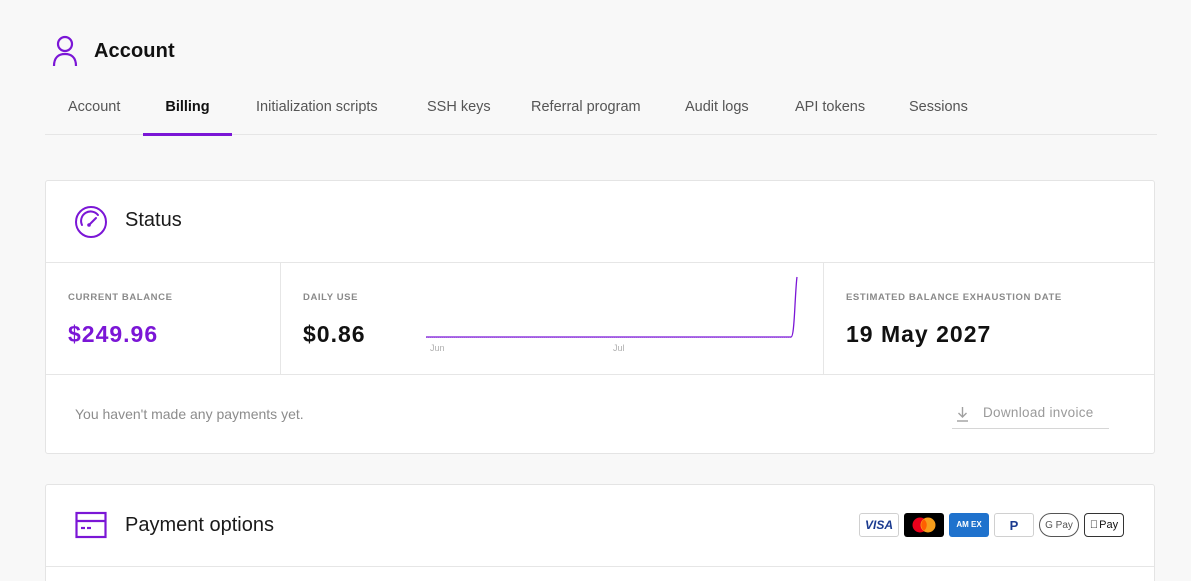  Describe the element at coordinates (1038, 412) in the screenshot. I see `download-invoice-label: Download invoice` at that location.